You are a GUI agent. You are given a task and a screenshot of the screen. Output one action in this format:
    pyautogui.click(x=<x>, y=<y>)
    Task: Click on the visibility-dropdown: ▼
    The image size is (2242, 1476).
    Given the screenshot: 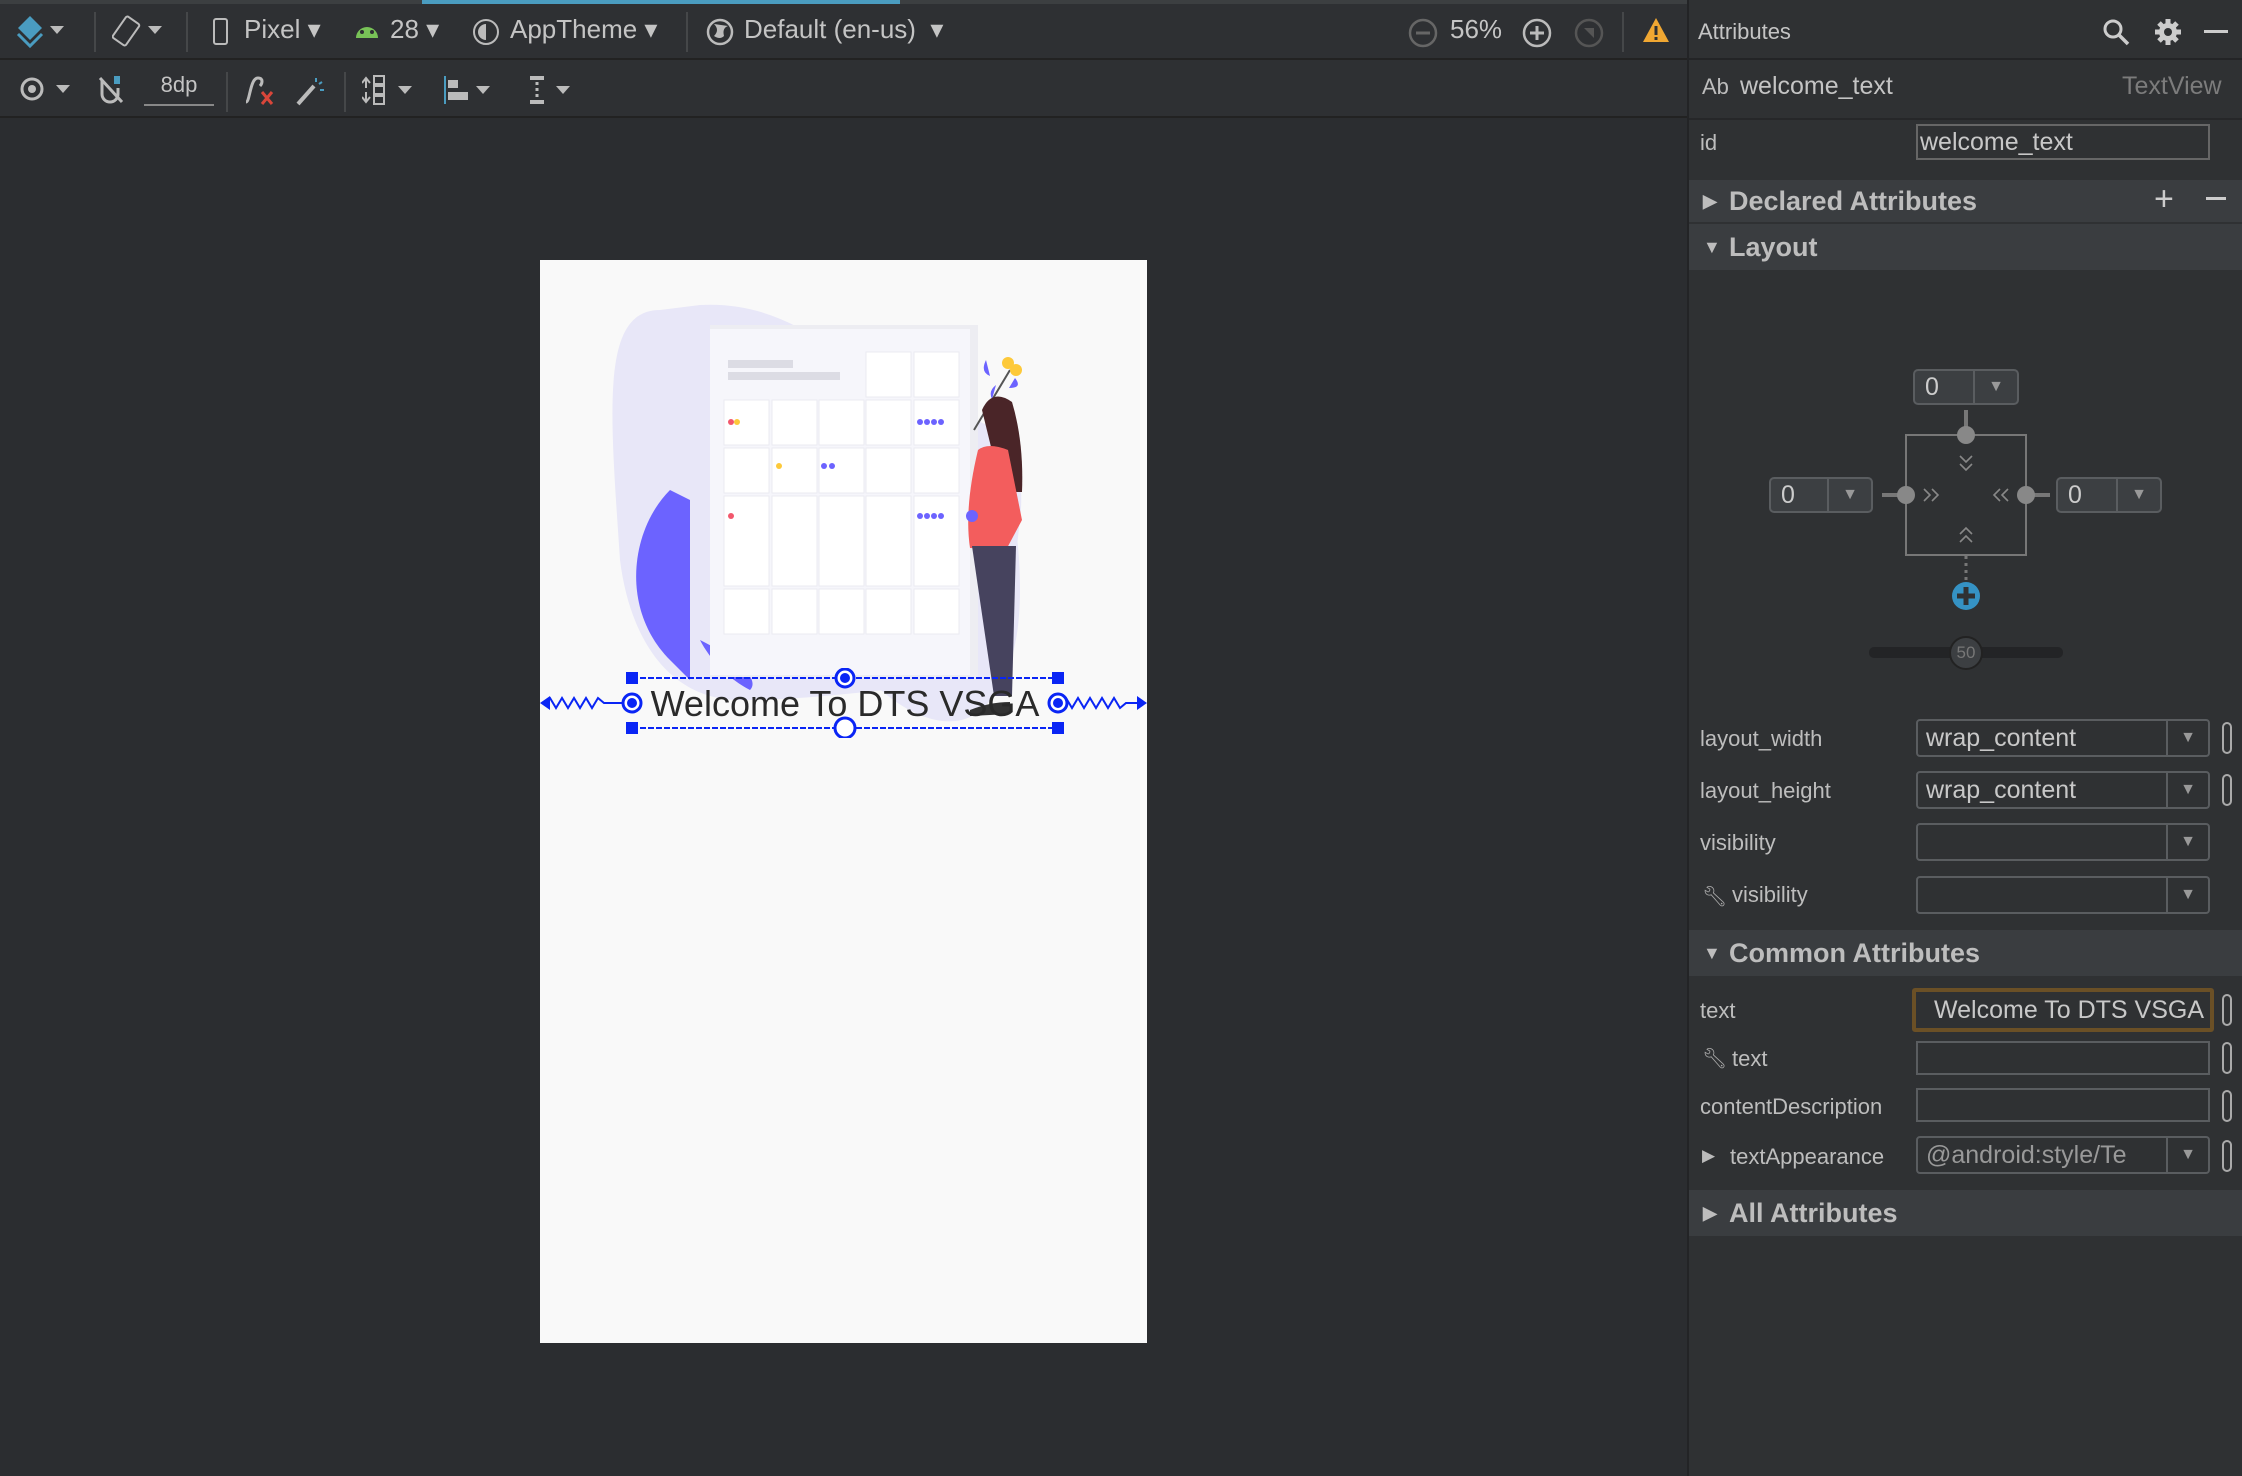 What is the action you would take?
    pyautogui.click(x=2063, y=842)
    